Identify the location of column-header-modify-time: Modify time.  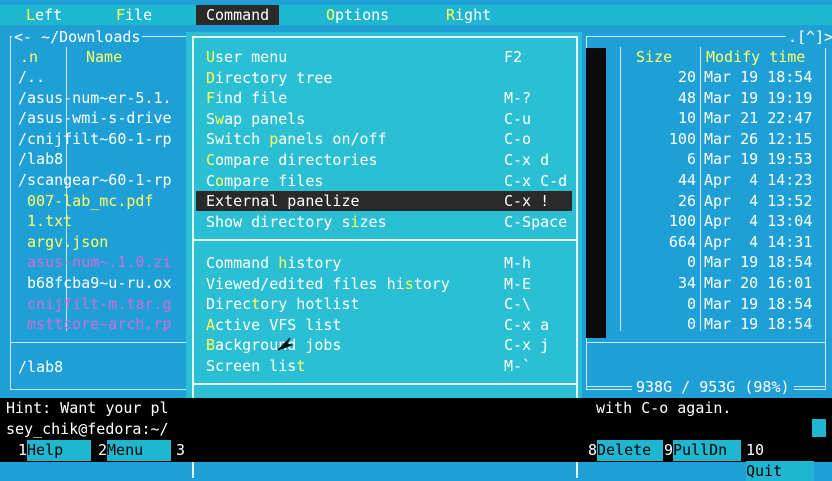
(755, 57).